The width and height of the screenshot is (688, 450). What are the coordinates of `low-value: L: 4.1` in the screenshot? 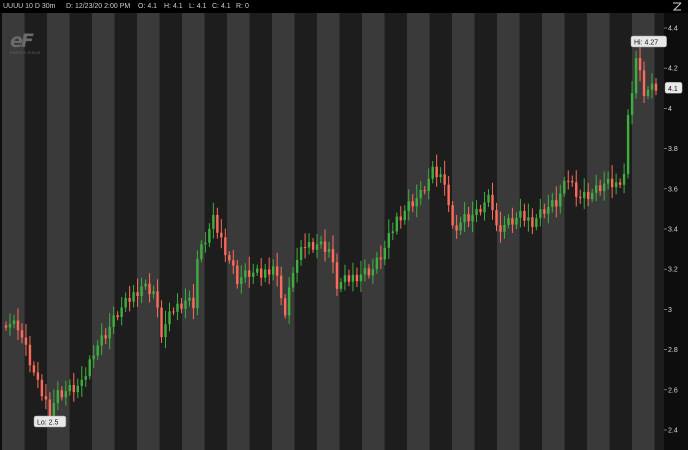 It's located at (198, 6).